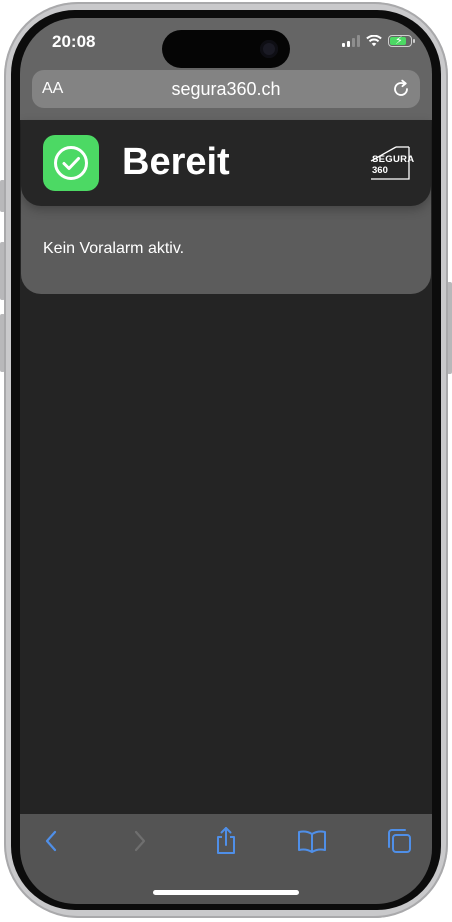  Describe the element at coordinates (226, 859) in the screenshot. I see `browser-toolbar` at that location.